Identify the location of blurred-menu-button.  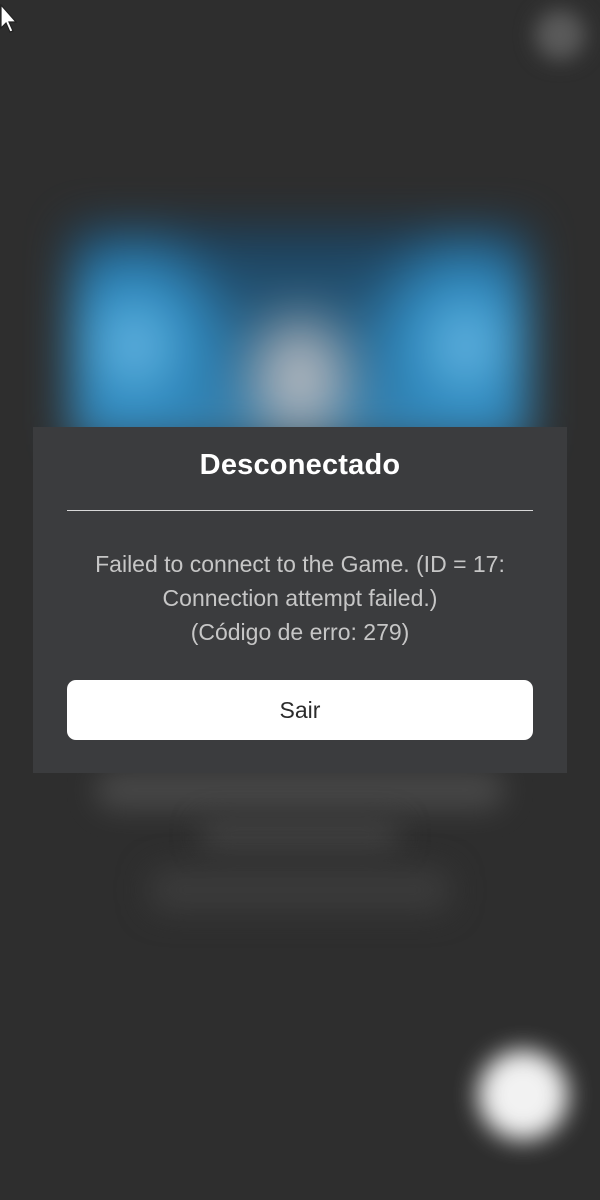
(560, 35).